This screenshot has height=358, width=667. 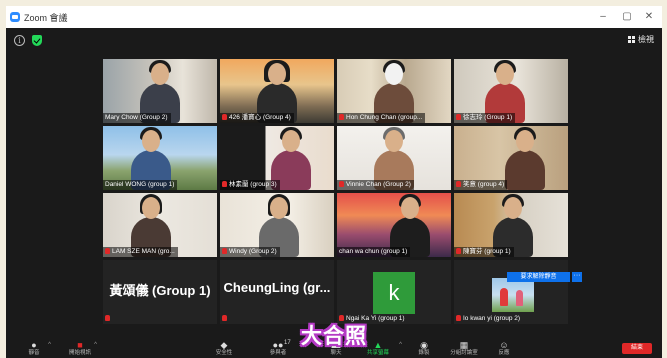 What do you see at coordinates (627, 17) in the screenshot?
I see `maximize-icon: ▢` at bounding box center [627, 17].